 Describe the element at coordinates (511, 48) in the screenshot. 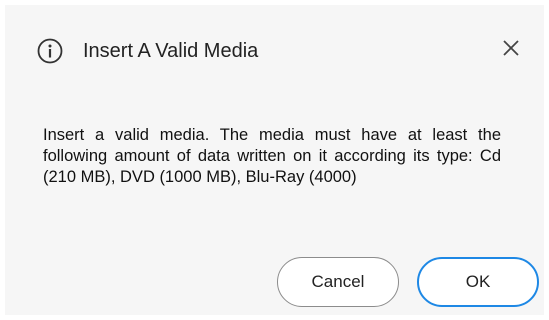

I see `close-icon` at that location.